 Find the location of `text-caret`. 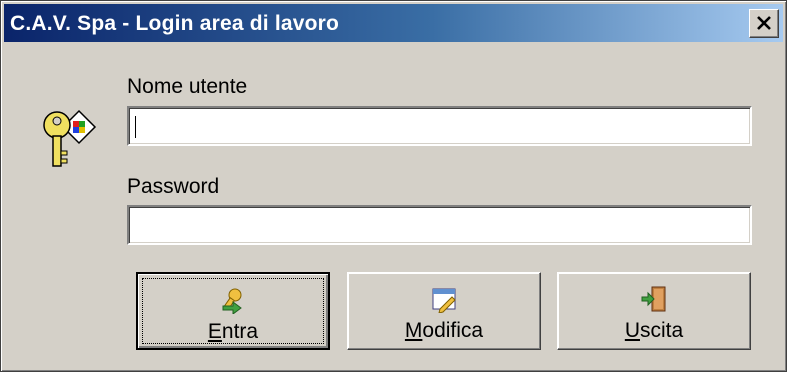

text-caret is located at coordinates (135, 127).